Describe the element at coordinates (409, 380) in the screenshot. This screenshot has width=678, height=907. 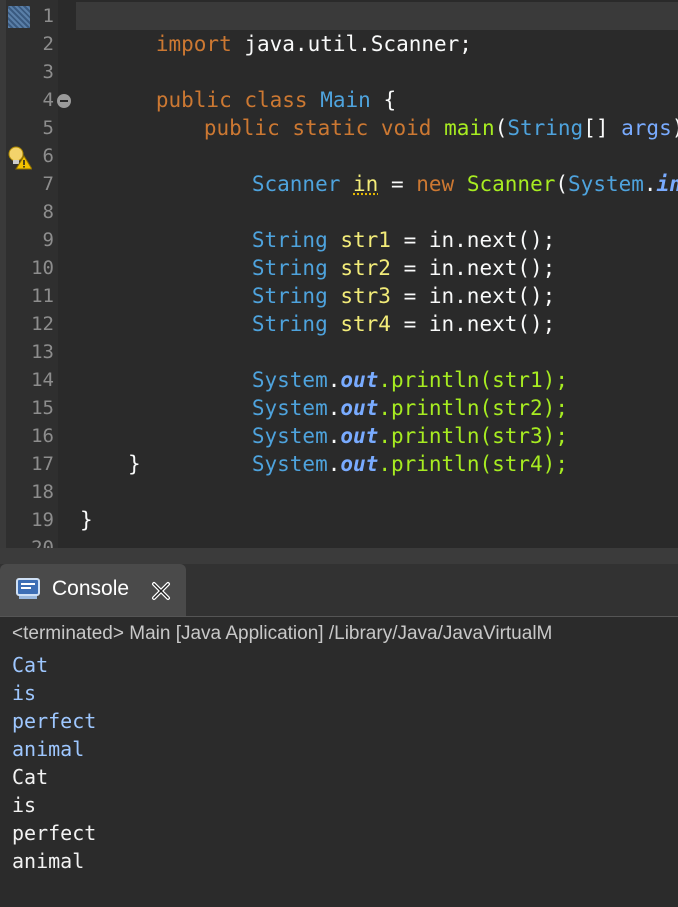
I see `code-line-13: System.out.println(str1);` at that location.